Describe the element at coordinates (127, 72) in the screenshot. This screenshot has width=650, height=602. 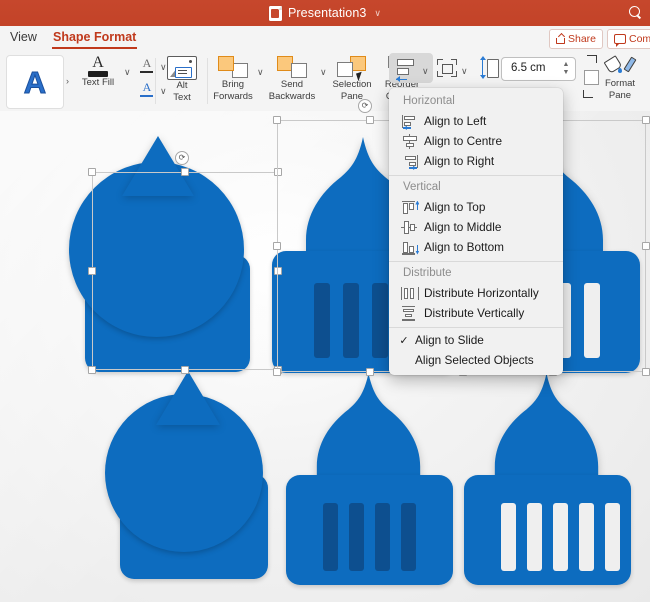
I see `text-fill-chevron-down-icon: ∨` at that location.